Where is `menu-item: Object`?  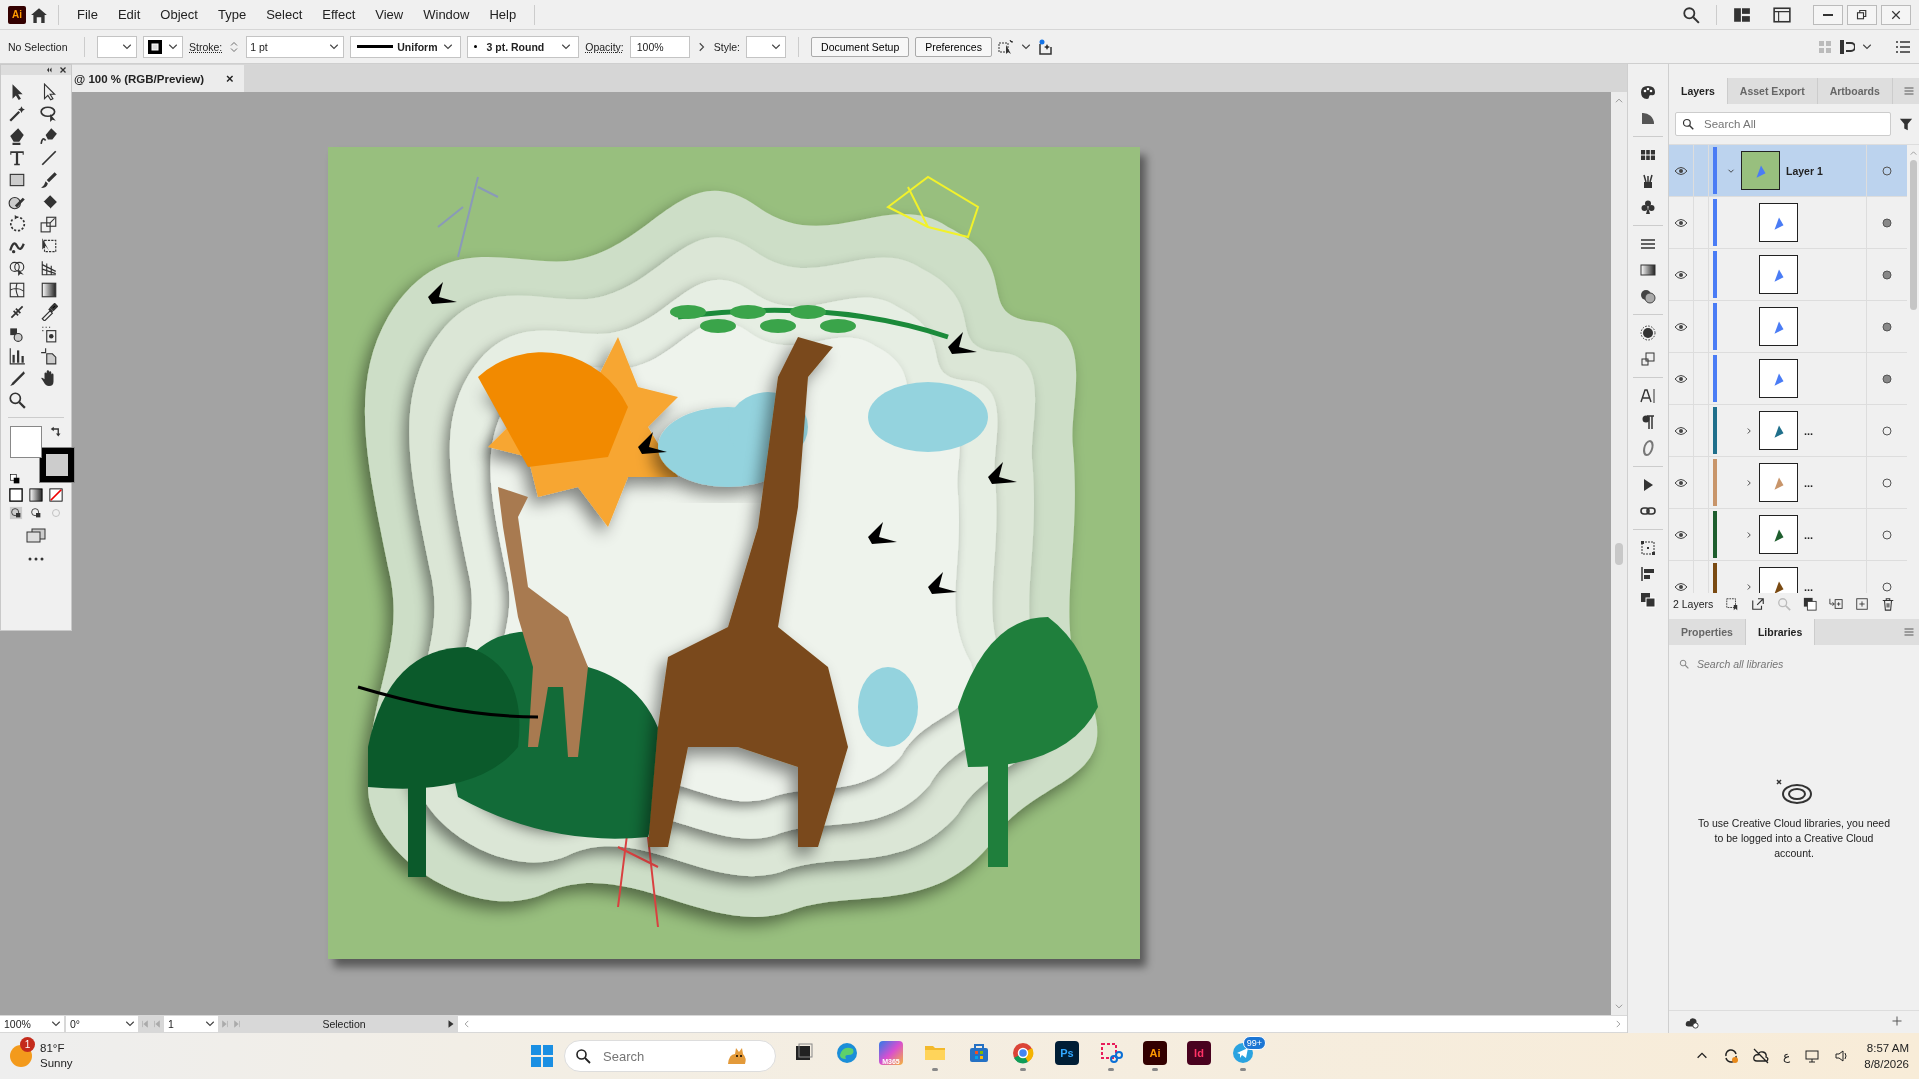 menu-item: Object is located at coordinates (179, 14).